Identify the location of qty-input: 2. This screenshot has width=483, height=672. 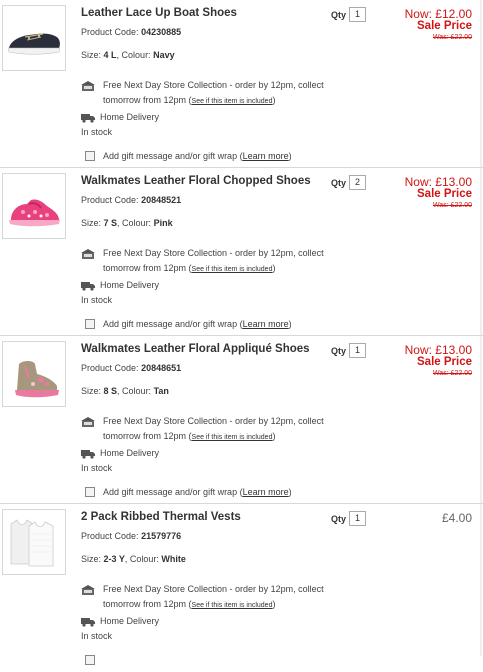
(357, 182).